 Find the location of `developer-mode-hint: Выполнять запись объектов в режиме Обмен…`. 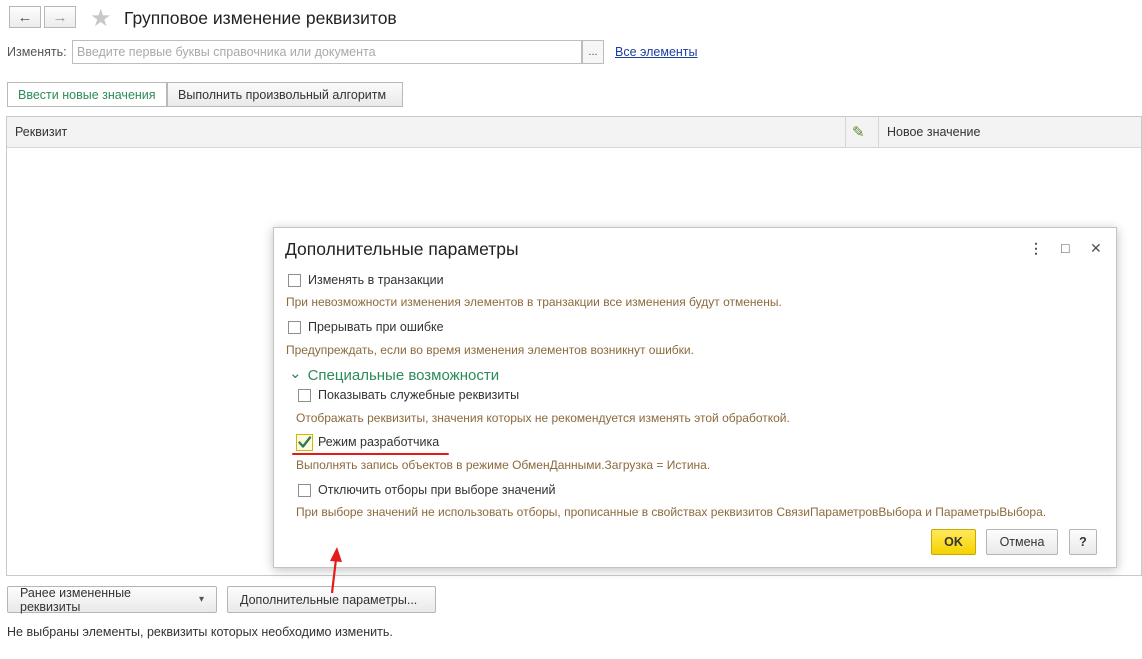

developer-mode-hint: Выполнять запись объектов в режиме Обмен… is located at coordinates (503, 465).